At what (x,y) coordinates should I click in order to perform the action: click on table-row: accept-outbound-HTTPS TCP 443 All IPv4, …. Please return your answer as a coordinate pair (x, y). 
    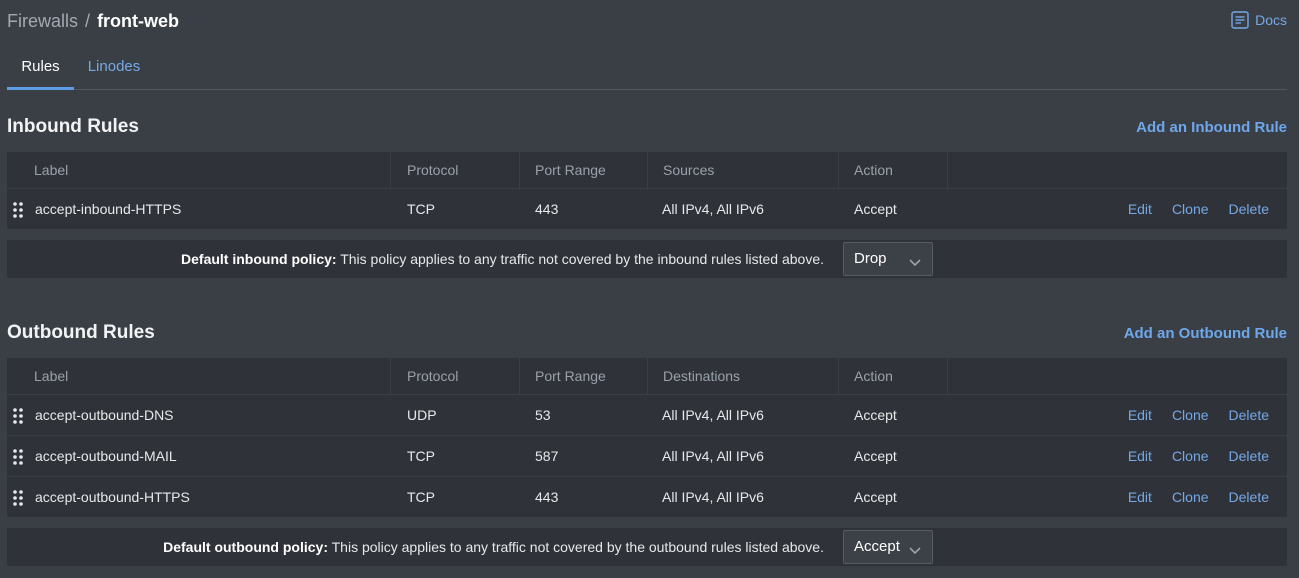
    Looking at the image, I should click on (647, 497).